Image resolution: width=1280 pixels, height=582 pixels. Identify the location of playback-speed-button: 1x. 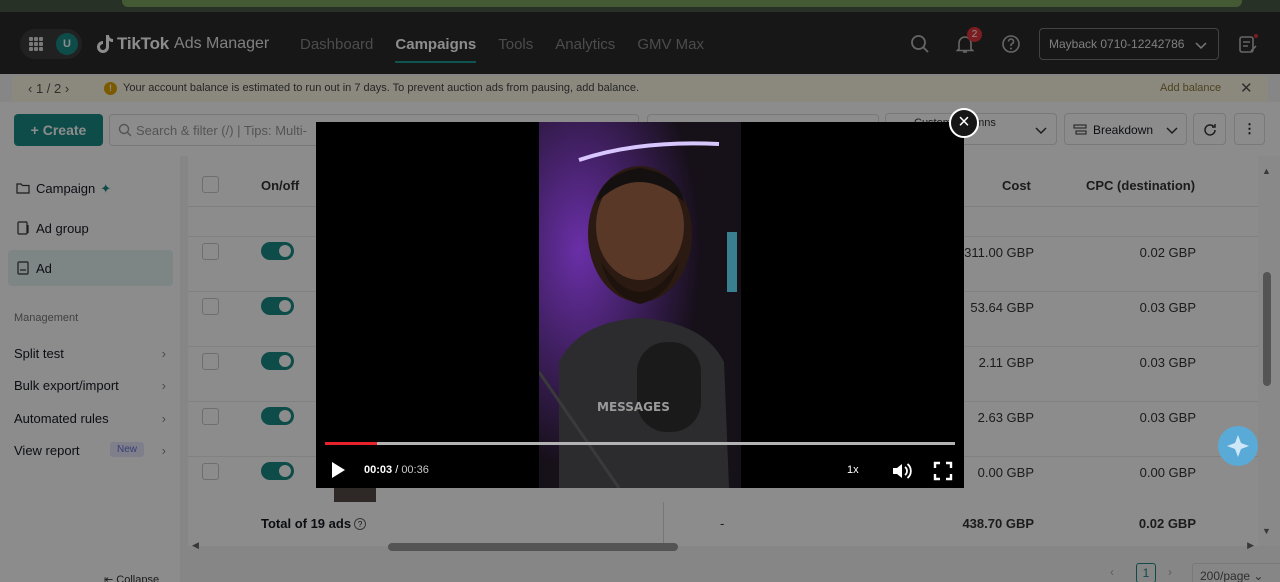
(853, 470).